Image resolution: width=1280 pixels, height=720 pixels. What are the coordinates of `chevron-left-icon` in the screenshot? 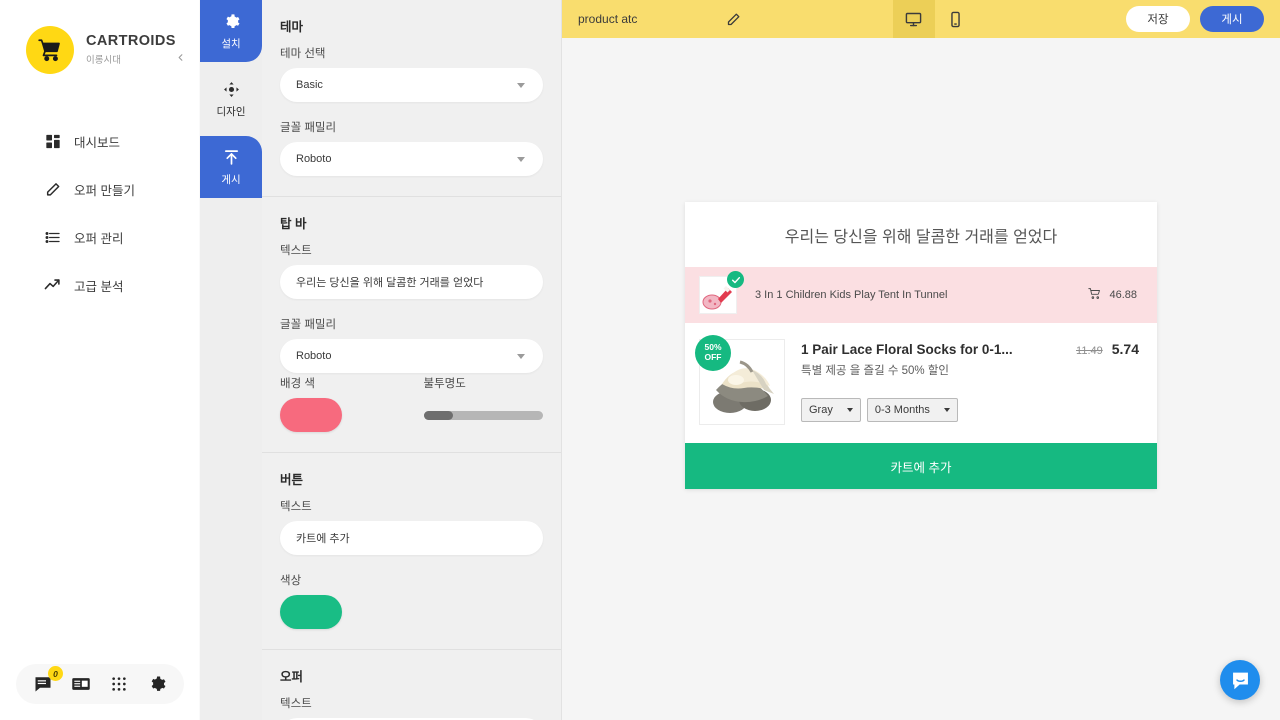 It's located at (180, 57).